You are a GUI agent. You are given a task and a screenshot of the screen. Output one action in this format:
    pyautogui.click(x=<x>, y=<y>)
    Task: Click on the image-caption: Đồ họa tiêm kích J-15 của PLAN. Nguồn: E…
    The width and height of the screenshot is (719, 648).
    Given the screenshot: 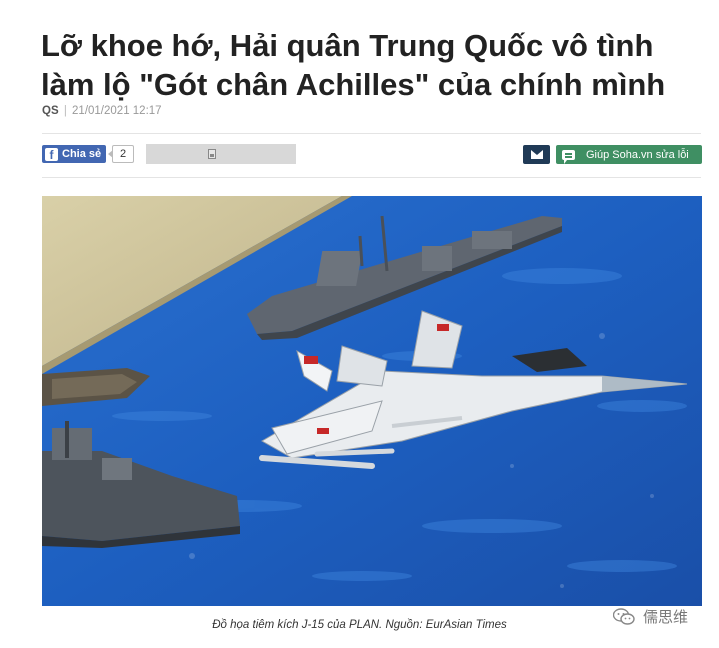 What is the action you would take?
    pyautogui.click(x=359, y=625)
    